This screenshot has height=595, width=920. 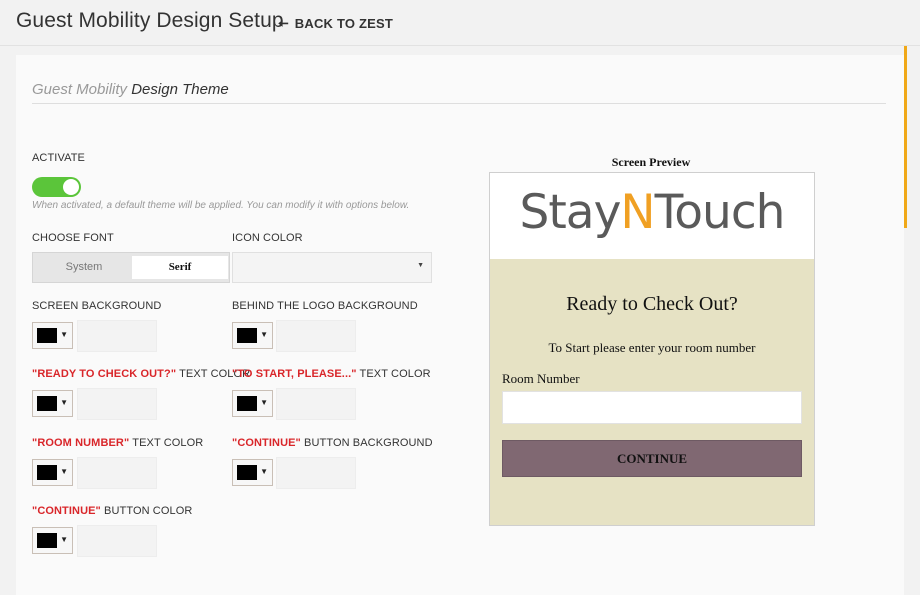 I want to click on room-number-text-color-label: "ROOM NUMBER" TEXT COLOR, so click(x=117, y=443).